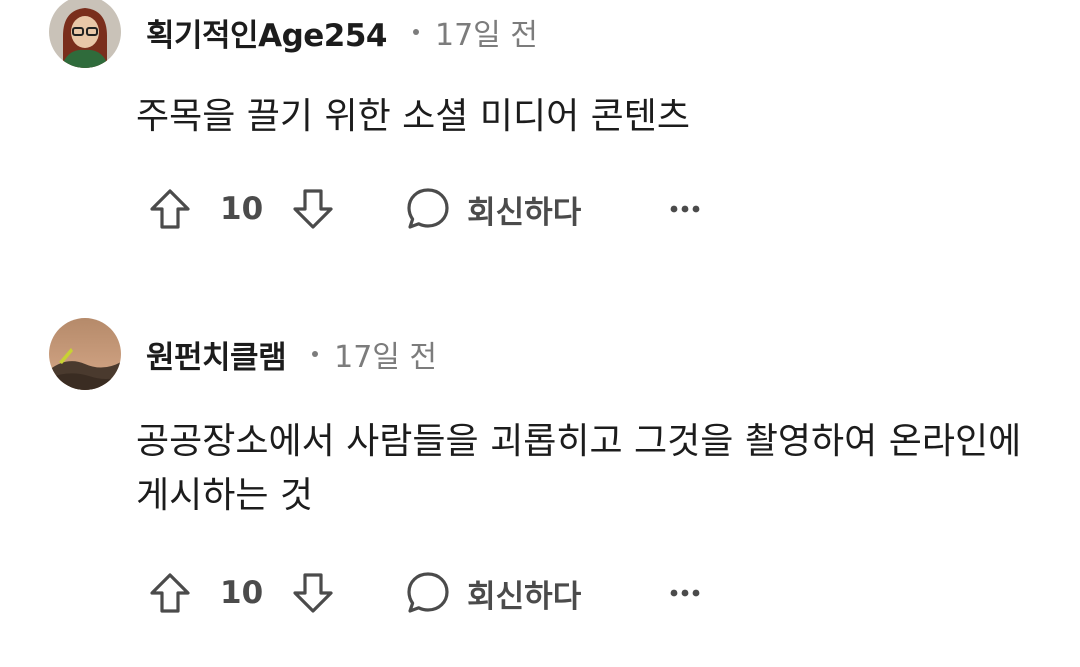 This screenshot has width=1080, height=667. Describe the element at coordinates (579, 468) in the screenshot. I see `comment-body: 공공장소에서 사람들을 괴롭히고 그것을 촬영하여 온라인에 게시하는 것` at that location.